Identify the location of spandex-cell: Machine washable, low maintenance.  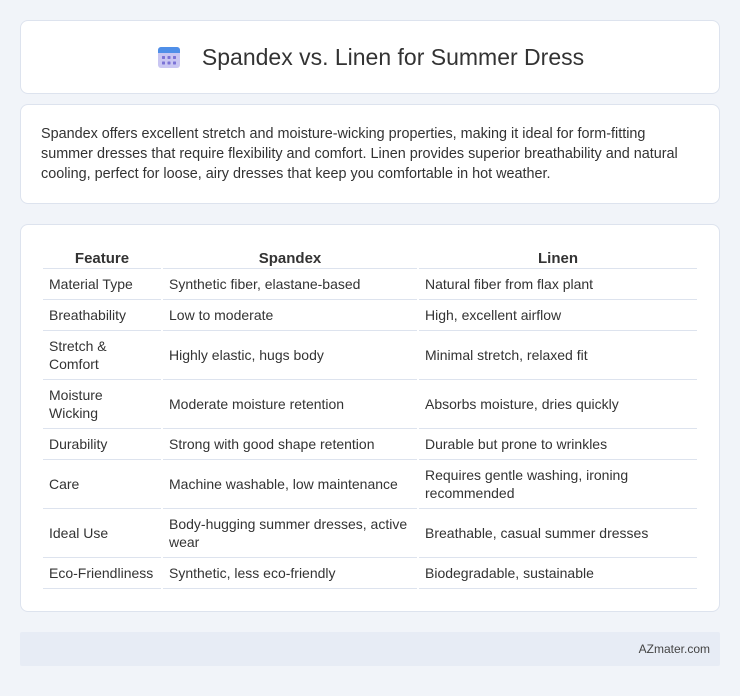
(290, 484).